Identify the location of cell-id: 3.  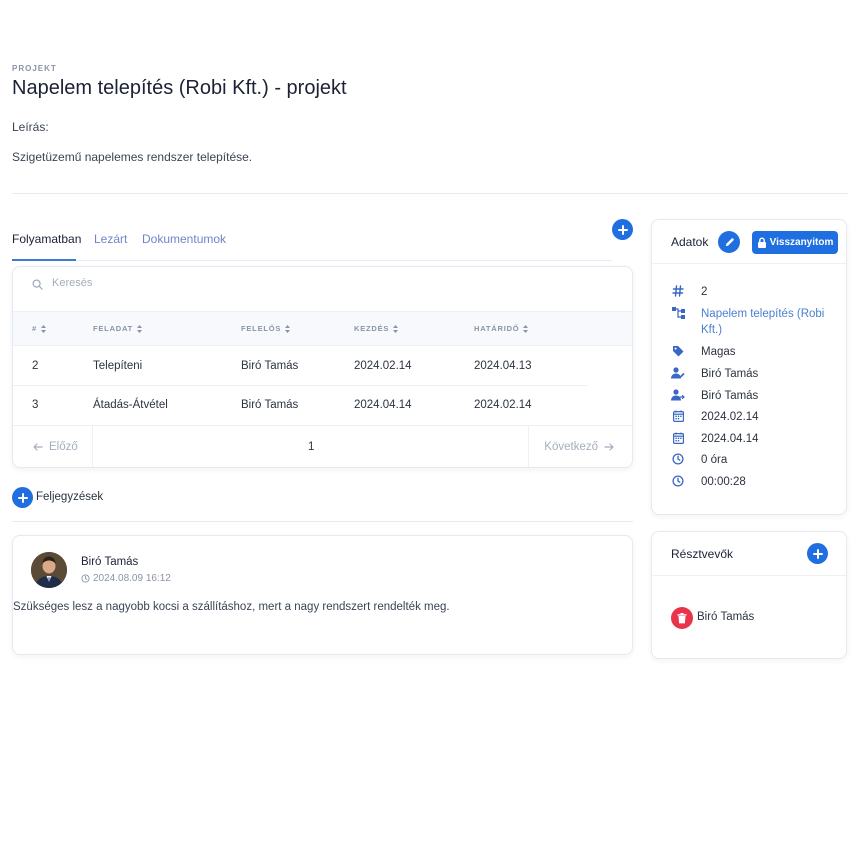
(35, 405).